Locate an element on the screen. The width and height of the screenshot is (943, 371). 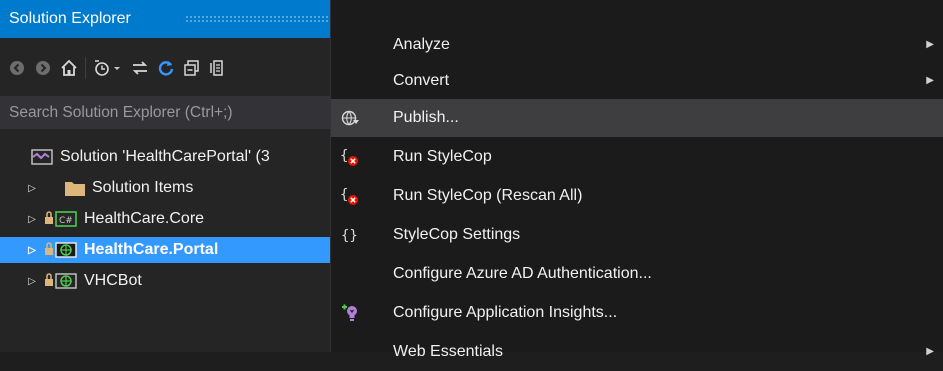
csharp-project-icon: C# is located at coordinates (61, 219).